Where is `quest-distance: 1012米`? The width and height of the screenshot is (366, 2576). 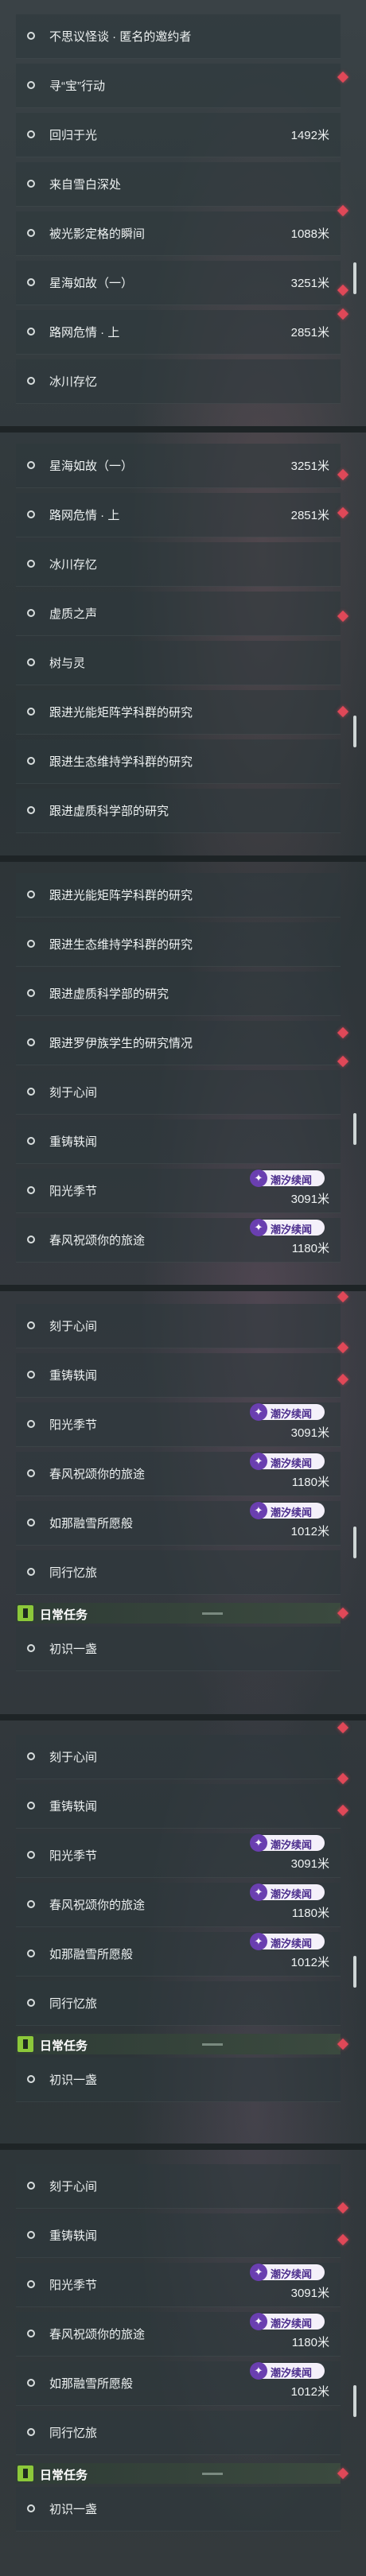 quest-distance: 1012米 is located at coordinates (309, 1532).